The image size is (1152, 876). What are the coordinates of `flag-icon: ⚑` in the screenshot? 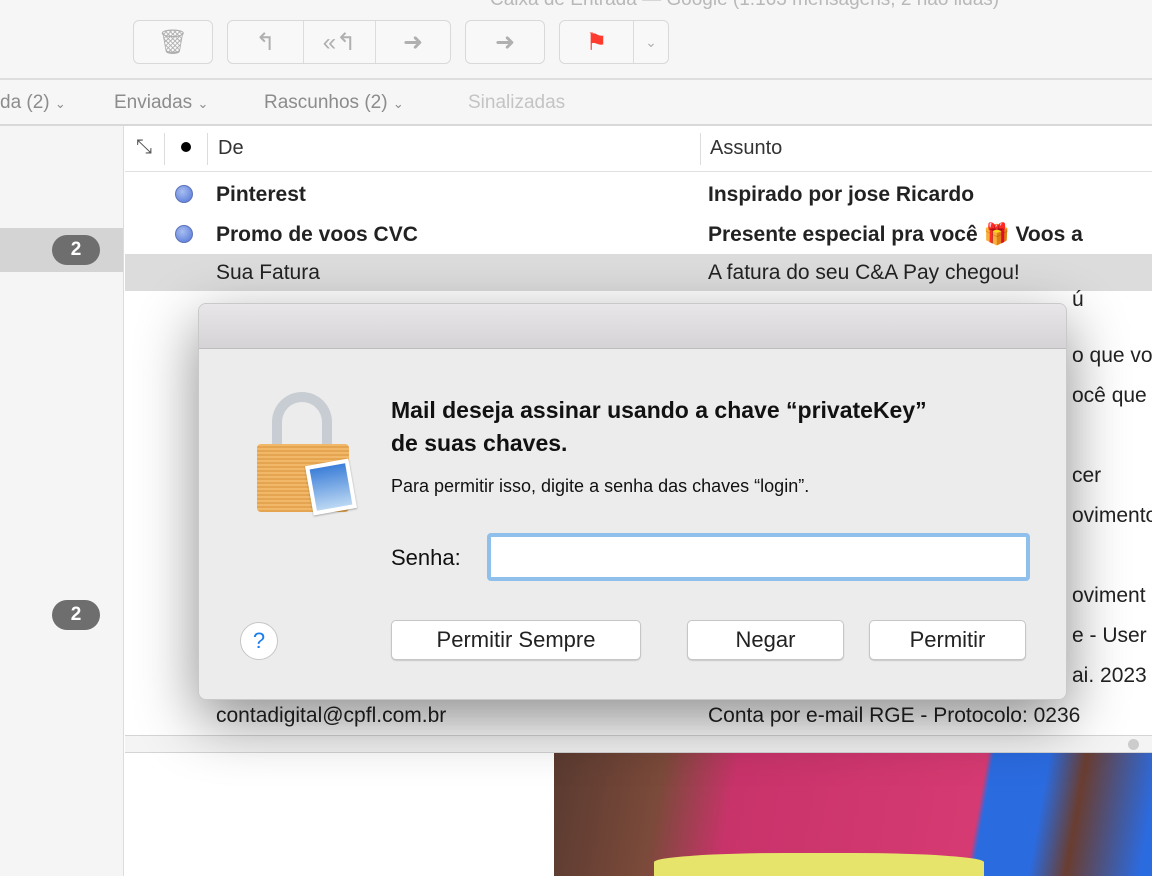 It's located at (596, 42).